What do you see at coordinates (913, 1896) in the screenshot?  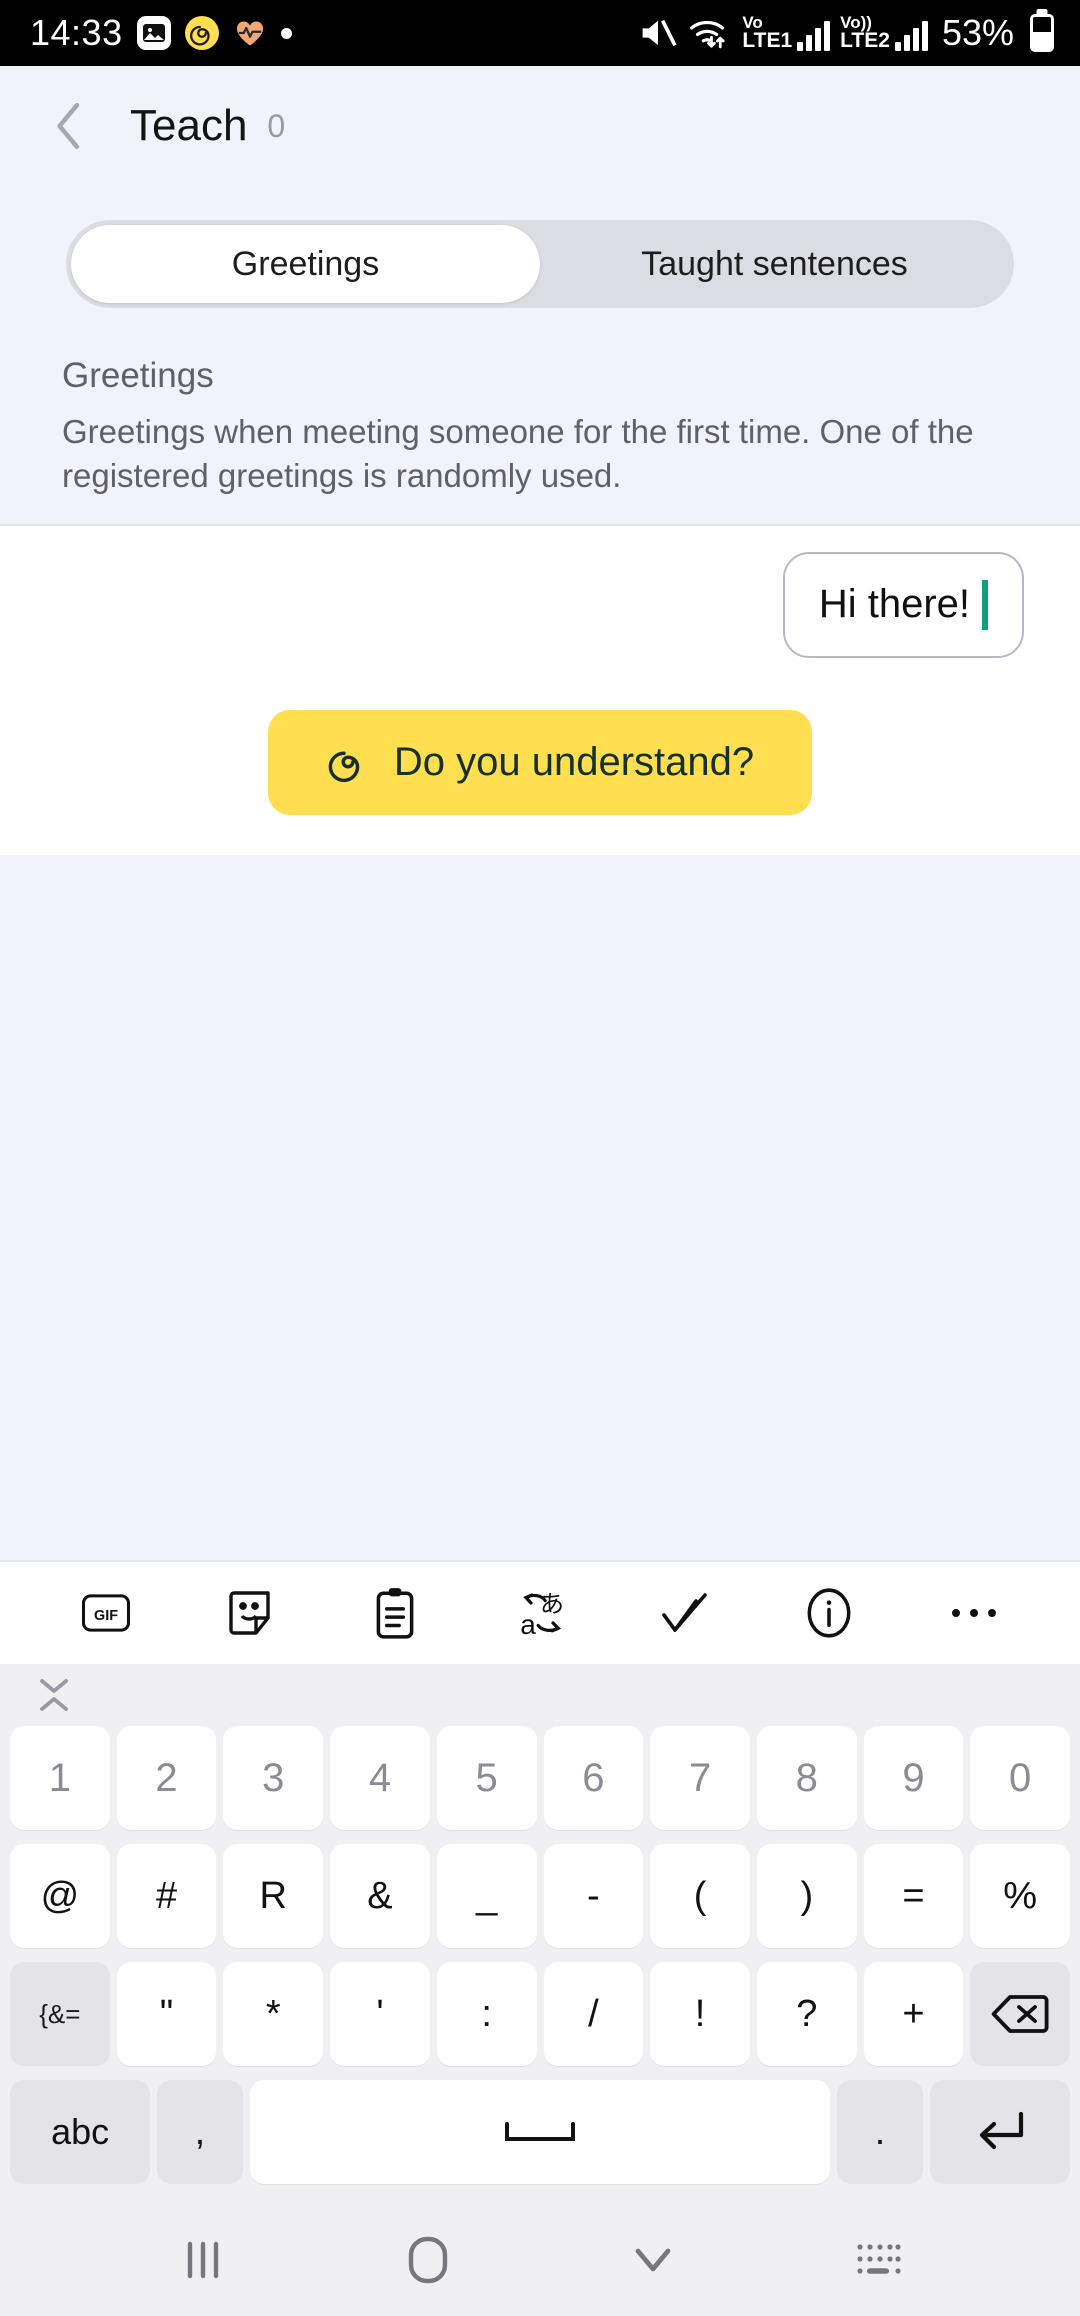 I see `key-equals: =` at bounding box center [913, 1896].